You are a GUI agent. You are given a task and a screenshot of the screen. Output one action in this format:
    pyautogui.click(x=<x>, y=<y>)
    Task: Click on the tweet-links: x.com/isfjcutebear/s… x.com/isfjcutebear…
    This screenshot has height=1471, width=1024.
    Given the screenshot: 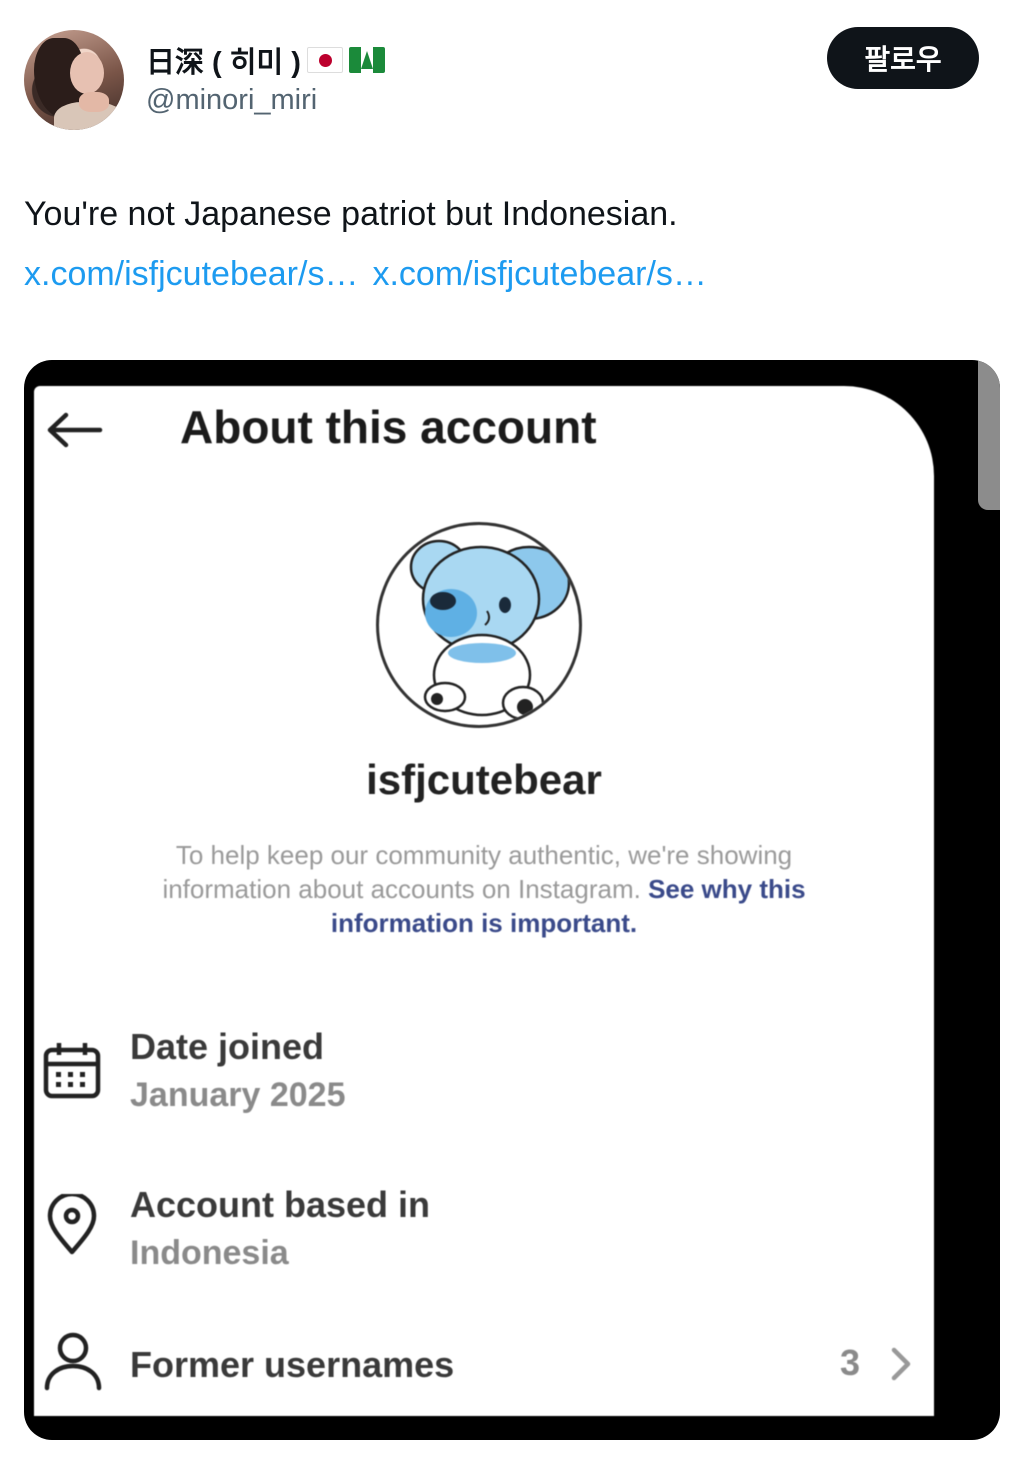 What is the action you would take?
    pyautogui.click(x=365, y=274)
    